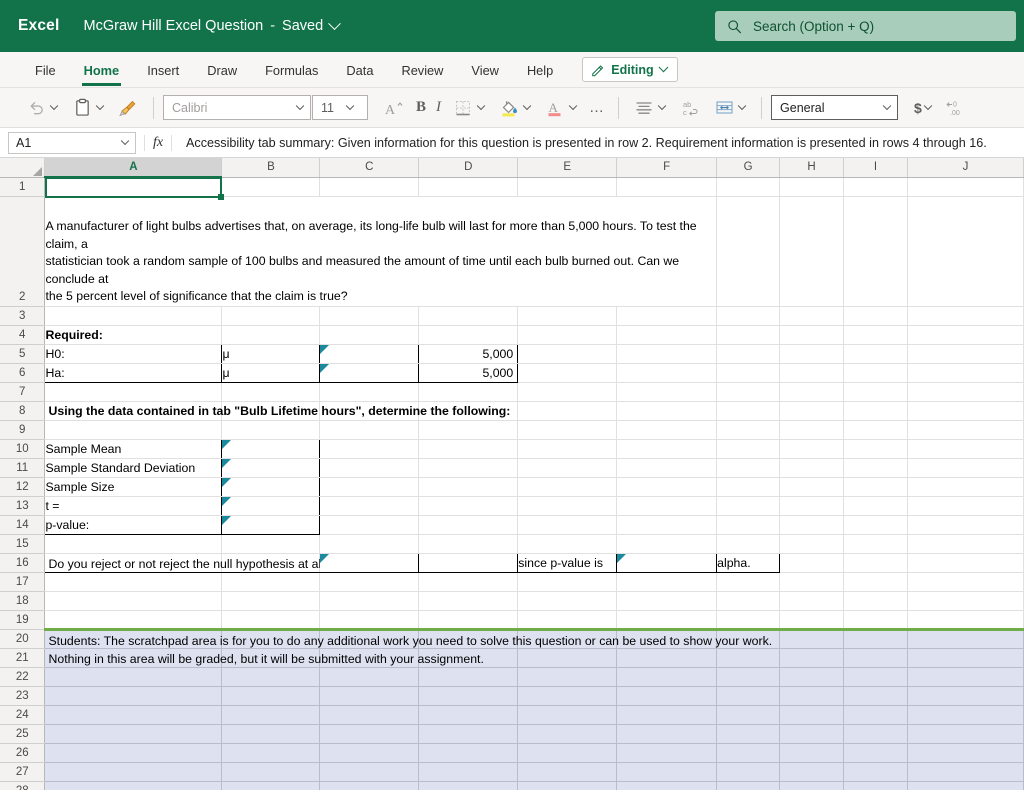  I want to click on font-family-select: Calibri, so click(237, 107).